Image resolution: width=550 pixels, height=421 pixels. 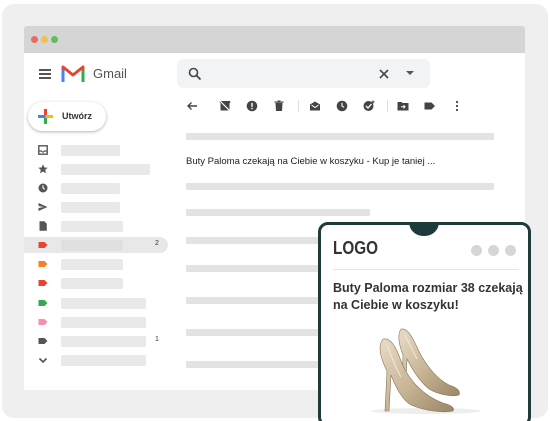 I want to click on app-name: Gmail, so click(x=110, y=73).